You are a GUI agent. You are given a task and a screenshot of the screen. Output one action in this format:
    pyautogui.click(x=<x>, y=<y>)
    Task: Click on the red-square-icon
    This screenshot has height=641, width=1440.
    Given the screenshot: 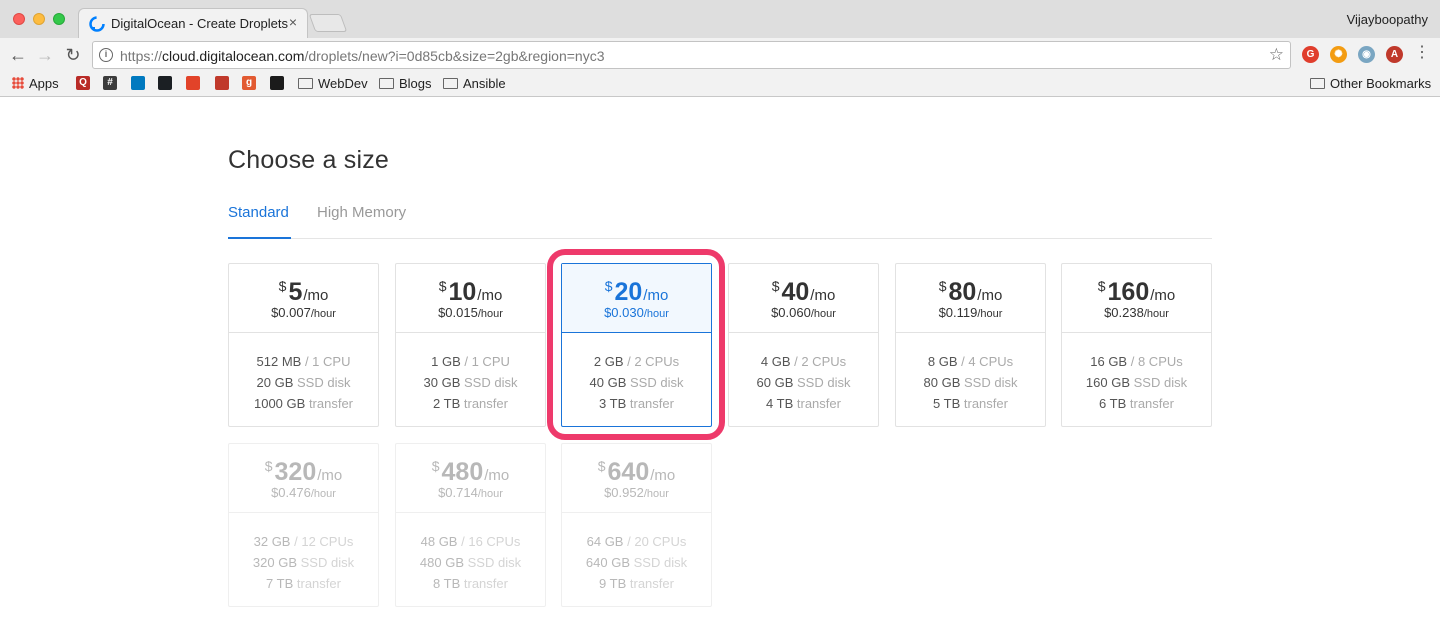 What is the action you would take?
    pyautogui.click(x=222, y=83)
    